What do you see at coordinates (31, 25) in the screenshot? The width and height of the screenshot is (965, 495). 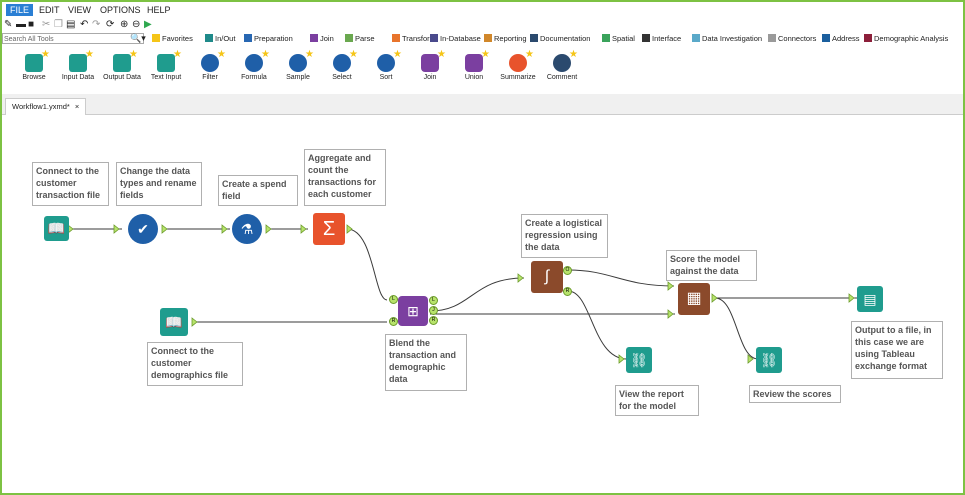 I see `save-icon: ■` at bounding box center [31, 25].